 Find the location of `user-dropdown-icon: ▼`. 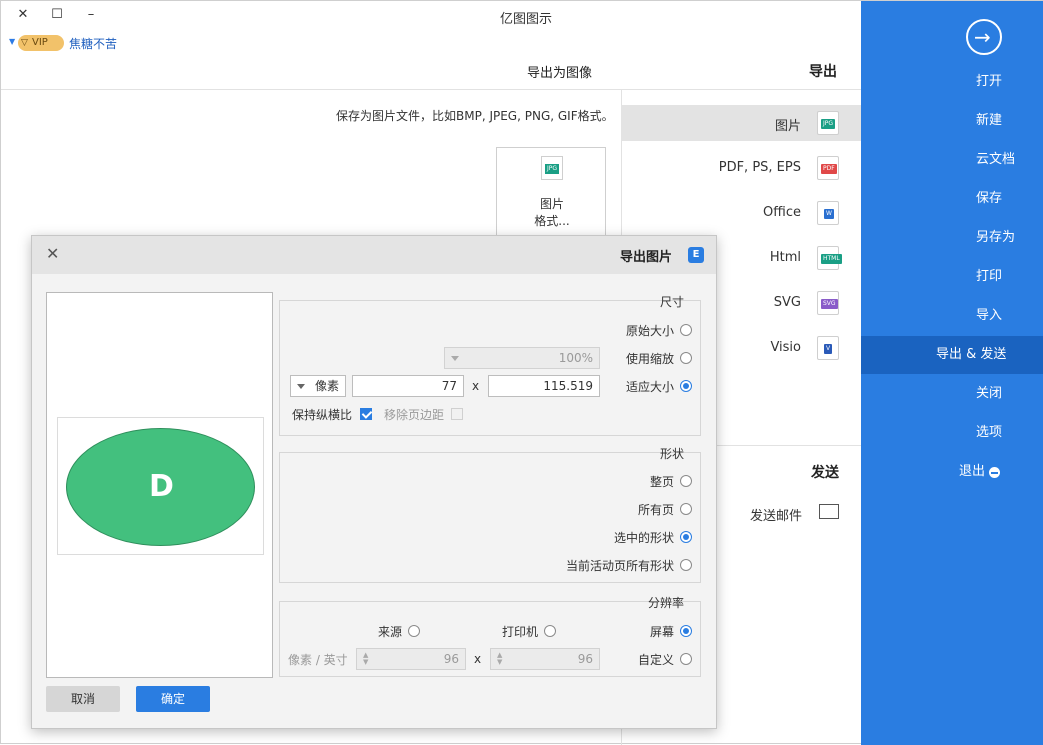

user-dropdown-icon: ▼ is located at coordinates (12, 41).